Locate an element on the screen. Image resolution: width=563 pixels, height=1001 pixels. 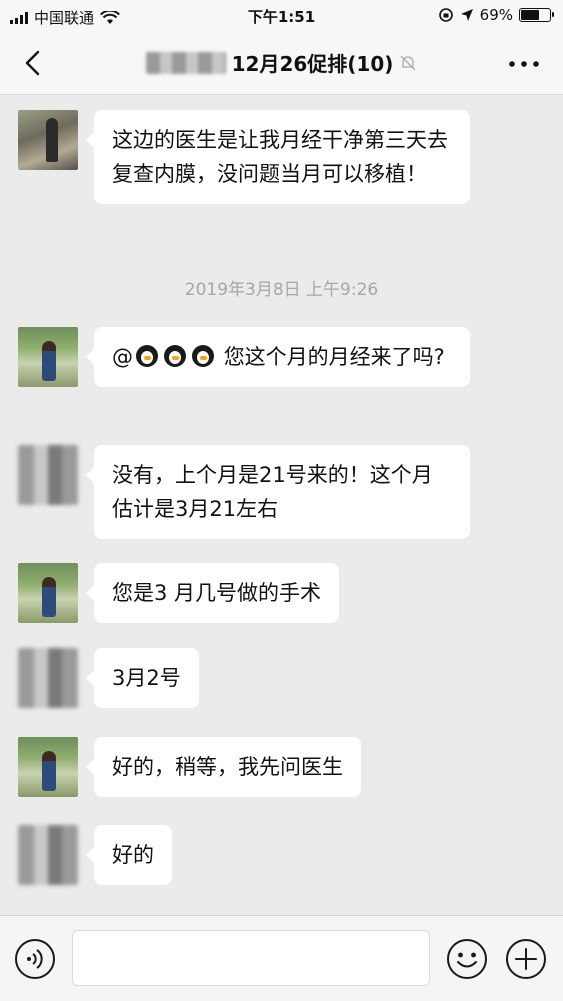
message-row: 您是3 月几号做的手术 is located at coordinates (179, 593).